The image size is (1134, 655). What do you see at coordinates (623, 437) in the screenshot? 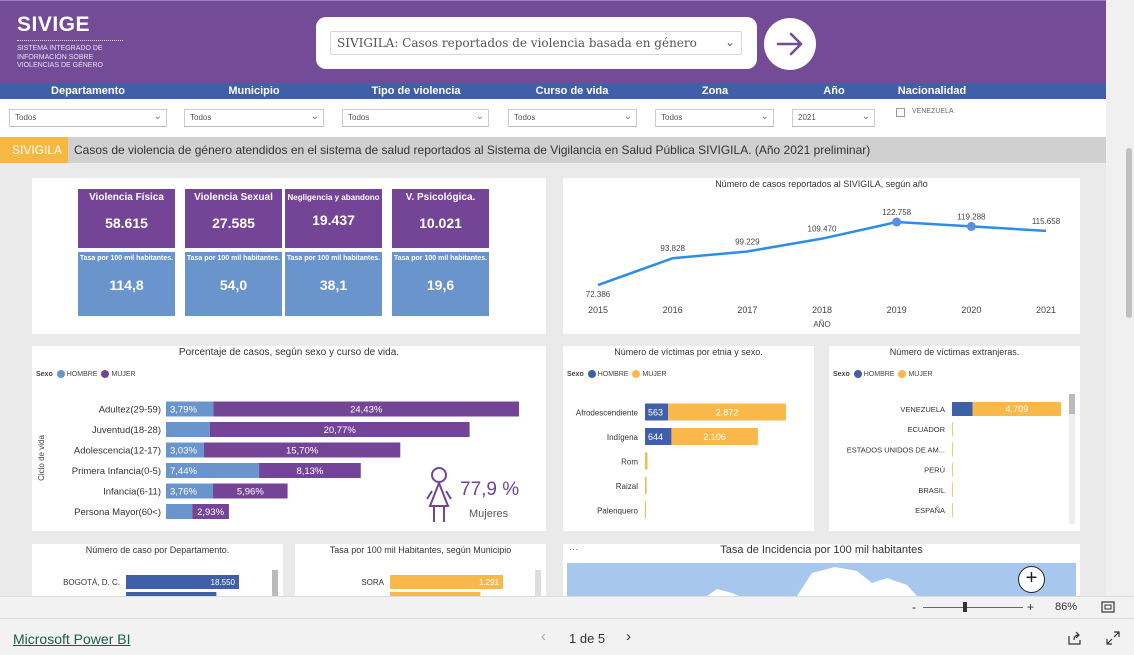
I see `y-tick-label: Indígena` at bounding box center [623, 437].